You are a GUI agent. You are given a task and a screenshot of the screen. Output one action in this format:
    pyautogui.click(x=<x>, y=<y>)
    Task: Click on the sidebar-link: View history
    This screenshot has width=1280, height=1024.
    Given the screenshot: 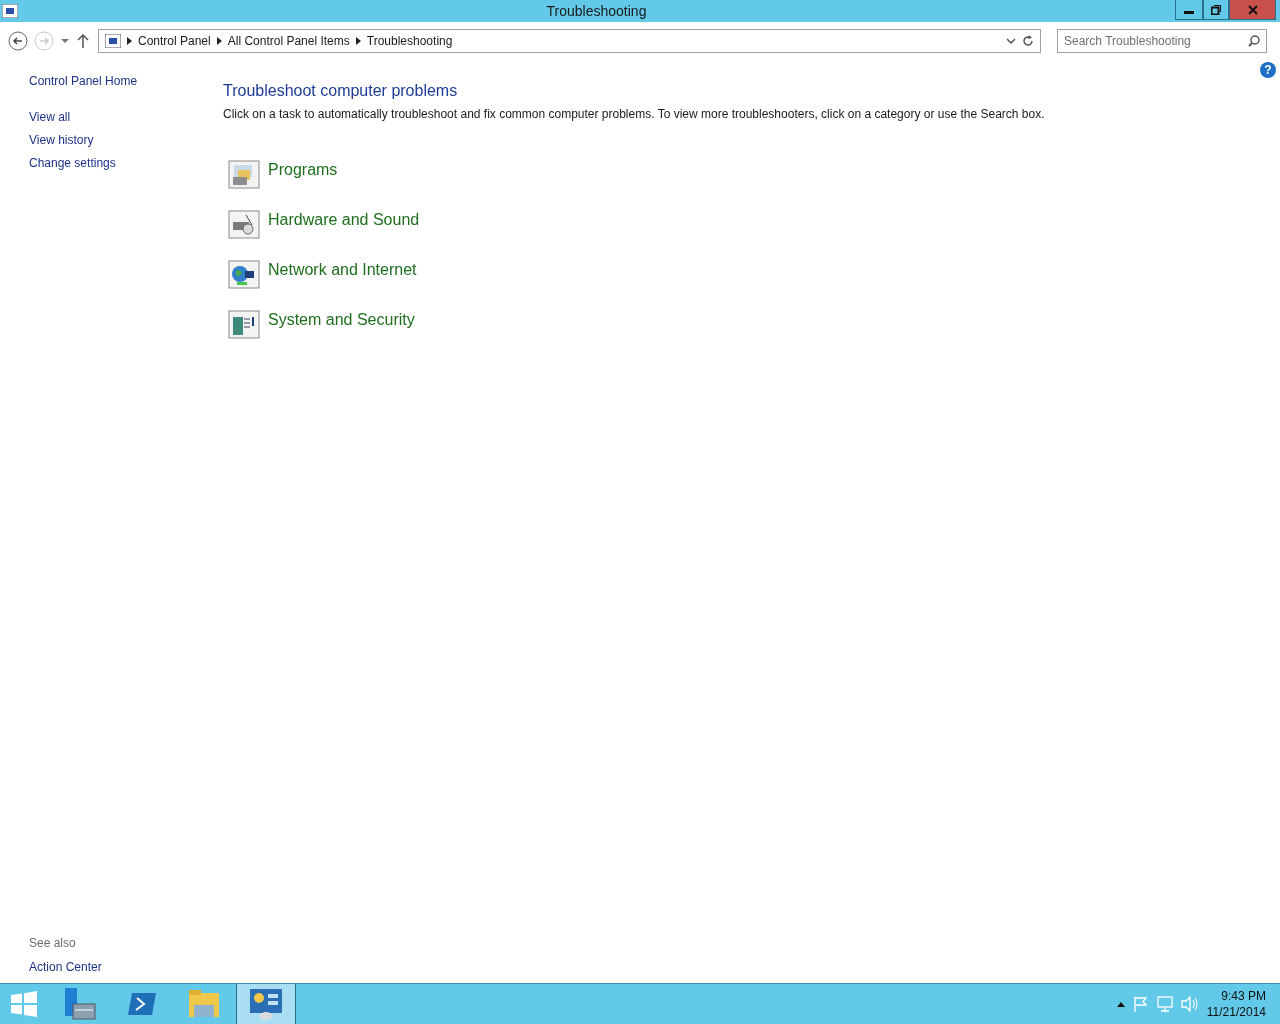 What is the action you would take?
    pyautogui.click(x=61, y=140)
    